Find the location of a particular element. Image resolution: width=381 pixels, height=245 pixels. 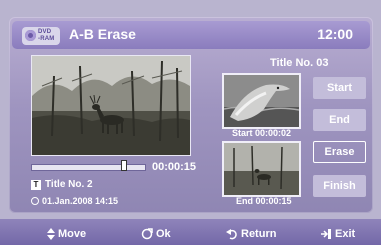

end-thumbnail is located at coordinates (261, 169).